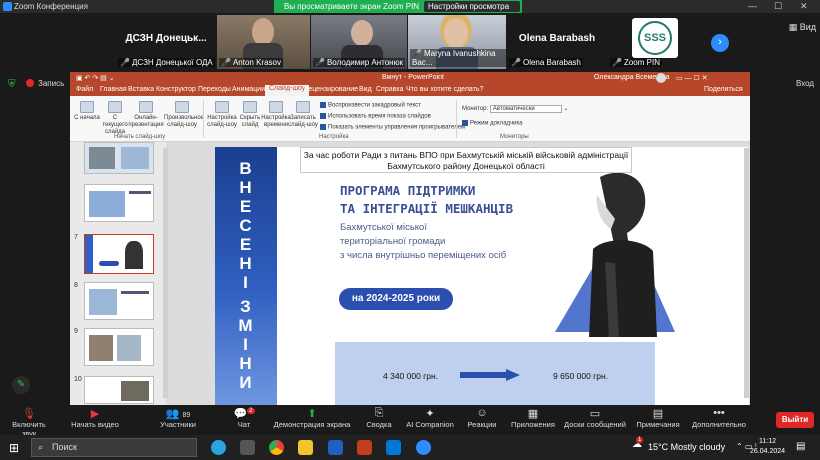  Describe the element at coordinates (359, 42) in the screenshot. I see `participant-tile: 🎤 Володимир Антонюк` at that location.